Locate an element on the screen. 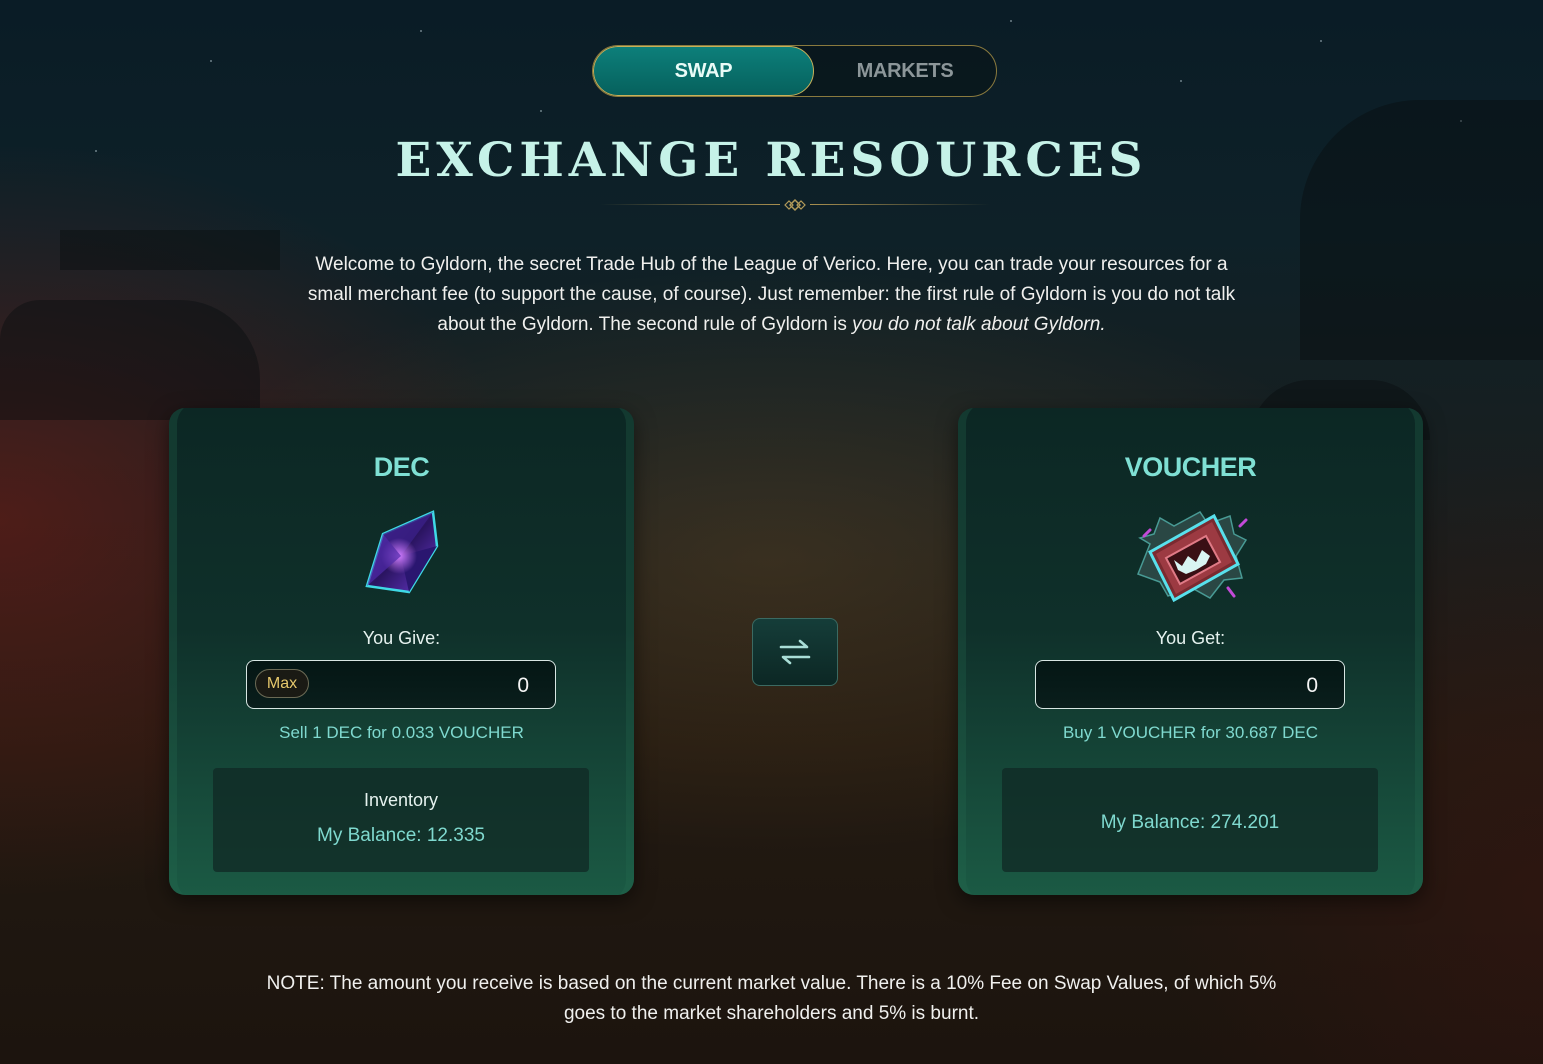  tab-swap: SWAP is located at coordinates (703, 71).